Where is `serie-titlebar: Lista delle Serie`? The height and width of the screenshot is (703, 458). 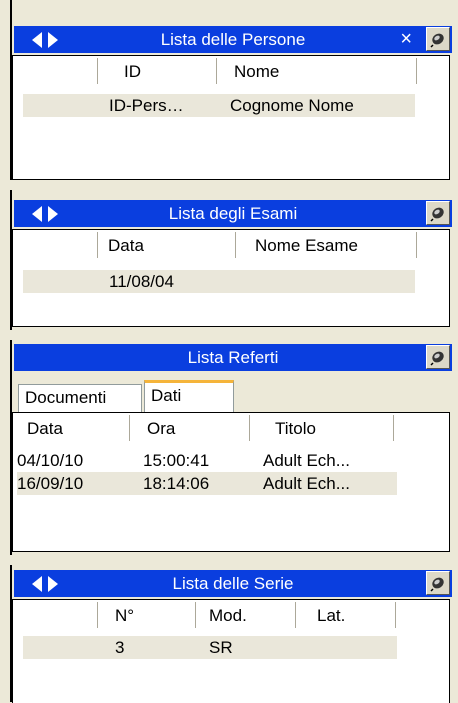
serie-titlebar: Lista delle Serie is located at coordinates (233, 583).